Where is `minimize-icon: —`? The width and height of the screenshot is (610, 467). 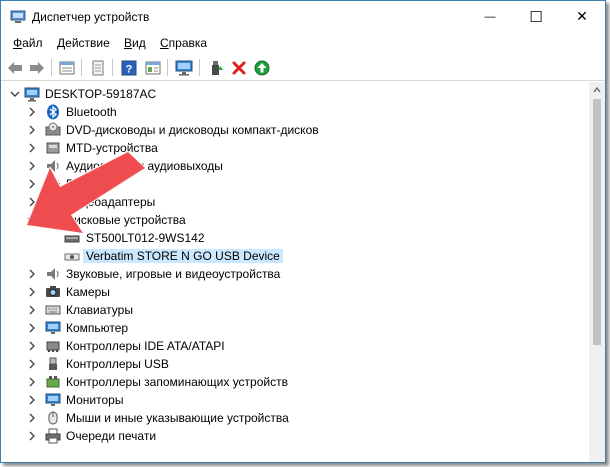 minimize-icon: — is located at coordinates (490, 16).